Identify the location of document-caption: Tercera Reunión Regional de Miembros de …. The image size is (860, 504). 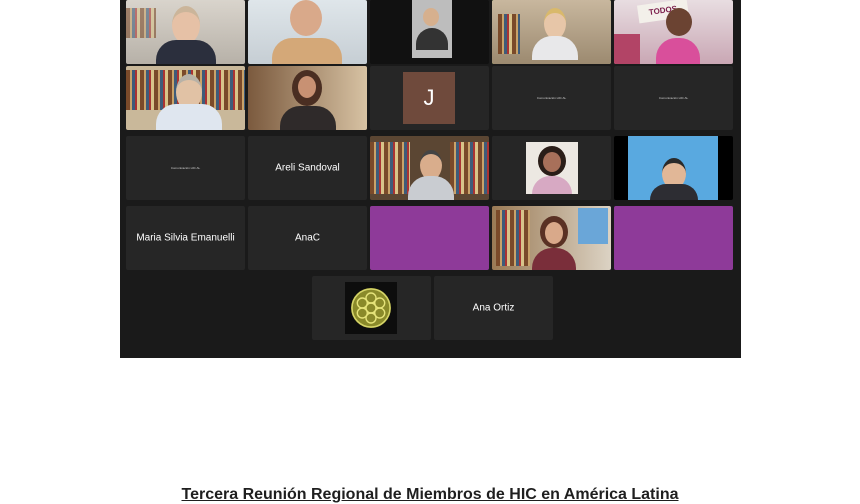
(430, 494).